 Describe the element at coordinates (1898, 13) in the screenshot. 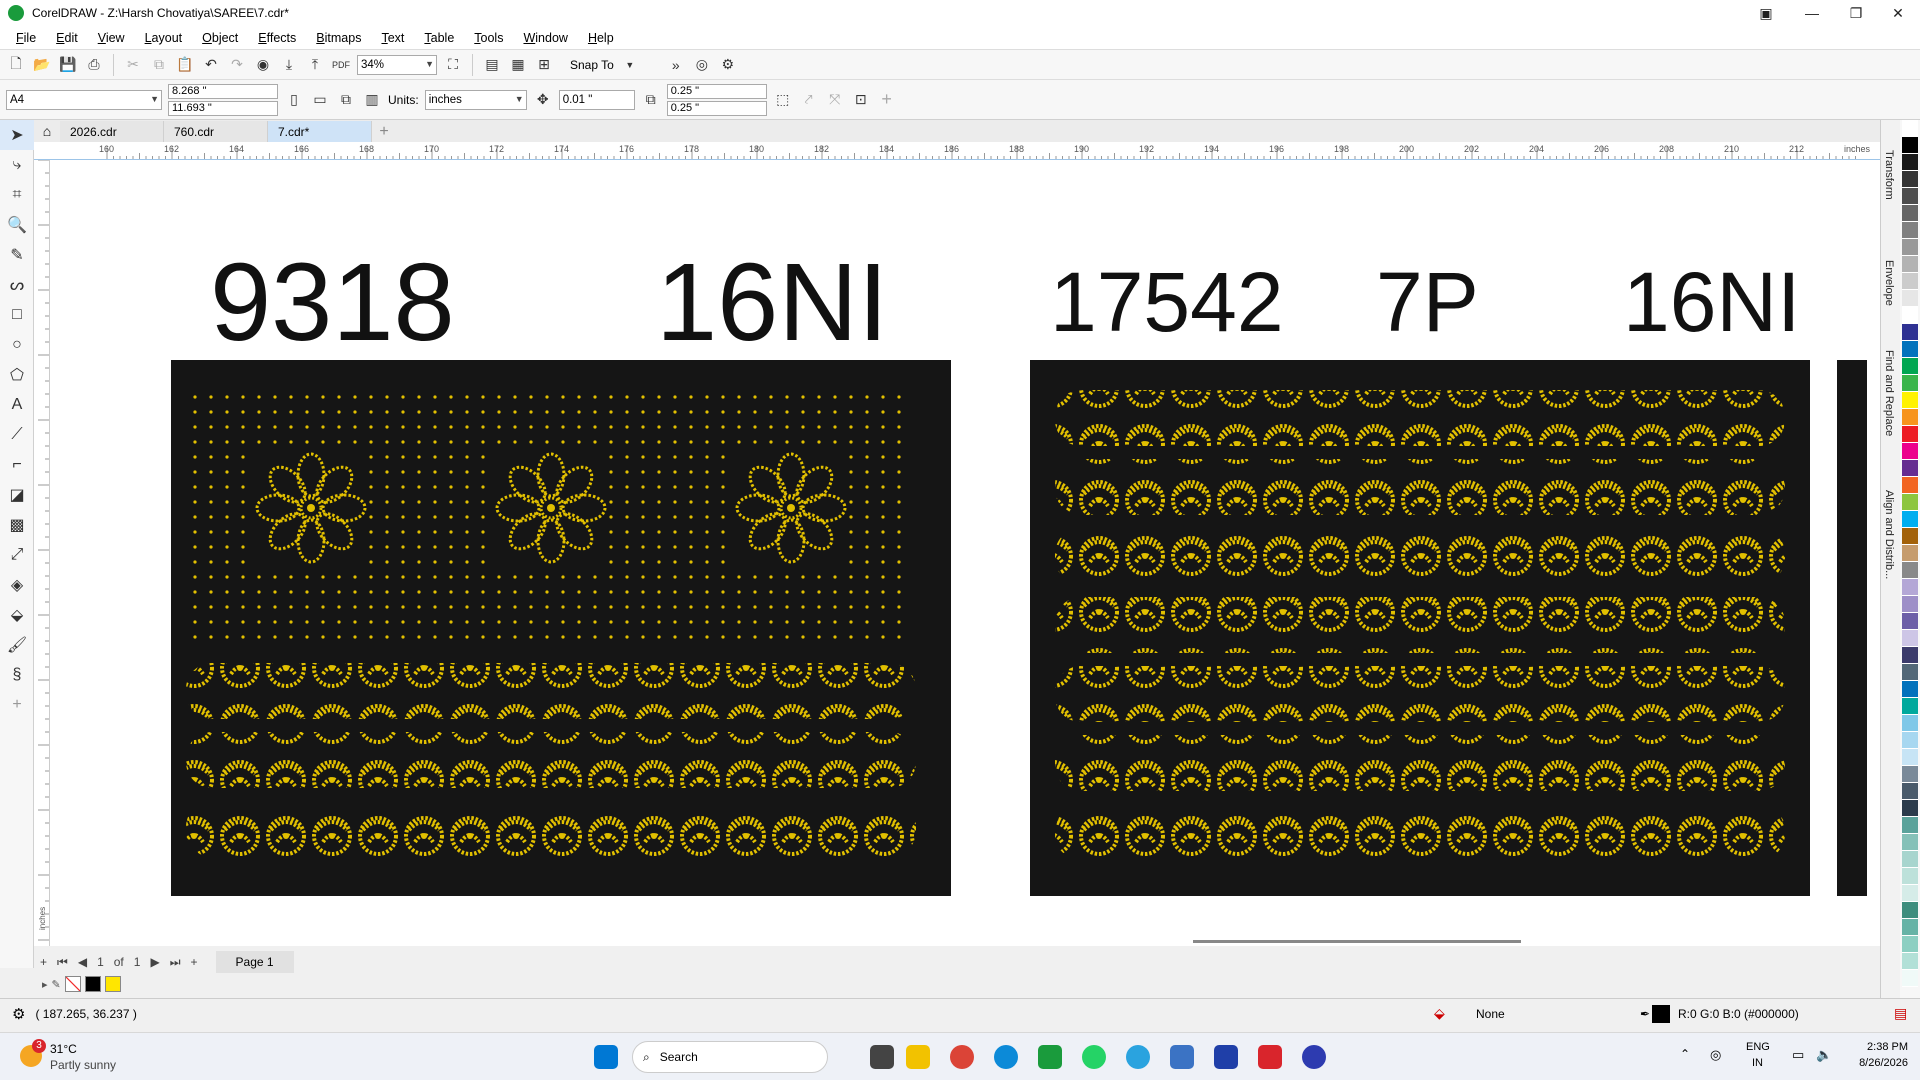

I see `close-button: ✕` at that location.